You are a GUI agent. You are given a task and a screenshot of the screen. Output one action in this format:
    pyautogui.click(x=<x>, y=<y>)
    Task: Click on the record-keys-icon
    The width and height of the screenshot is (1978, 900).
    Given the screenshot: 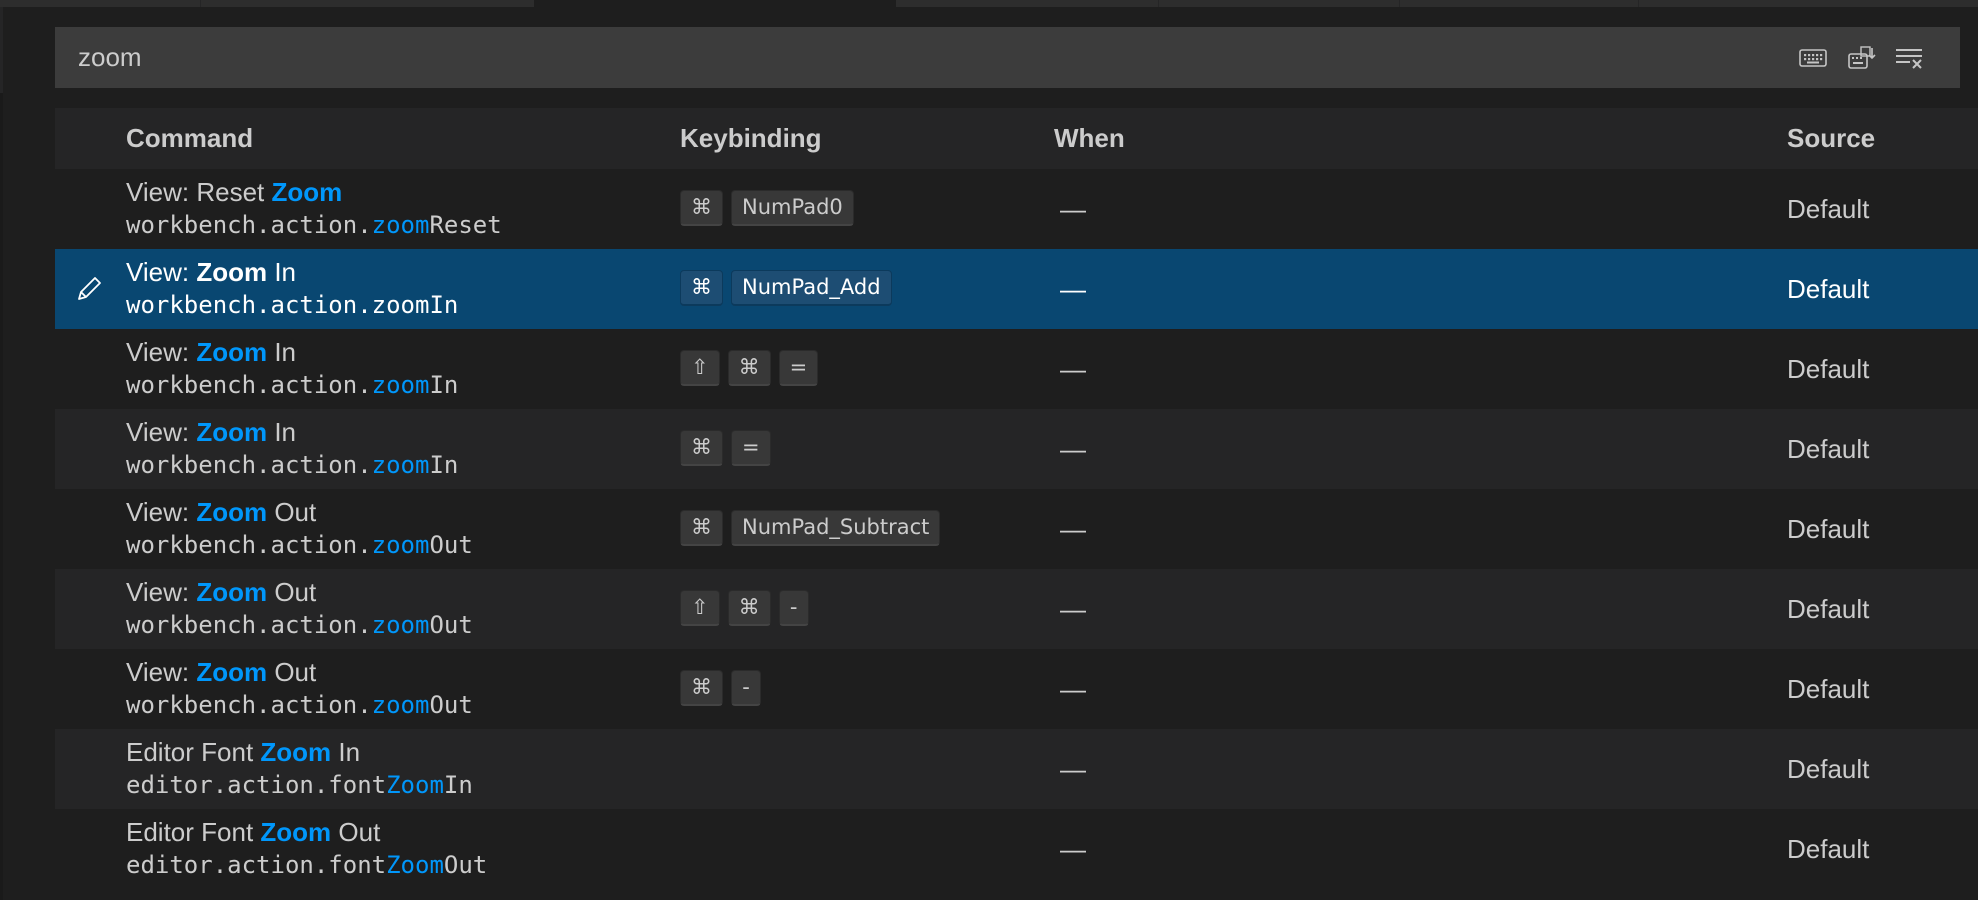 What is the action you would take?
    pyautogui.click(x=1863, y=58)
    